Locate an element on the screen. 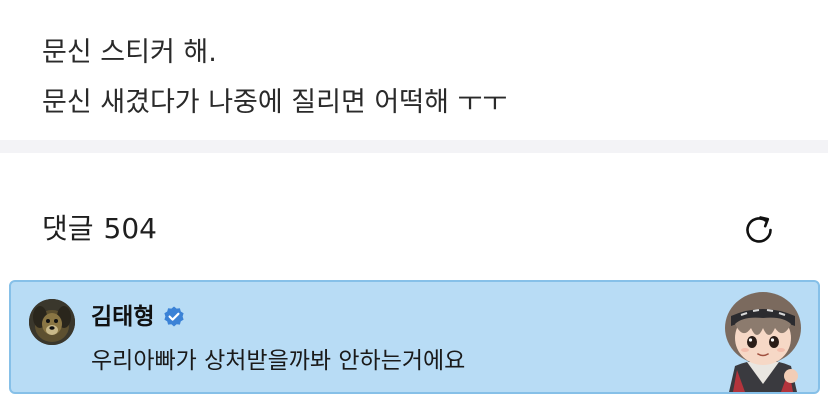  avatar is located at coordinates (52, 322).